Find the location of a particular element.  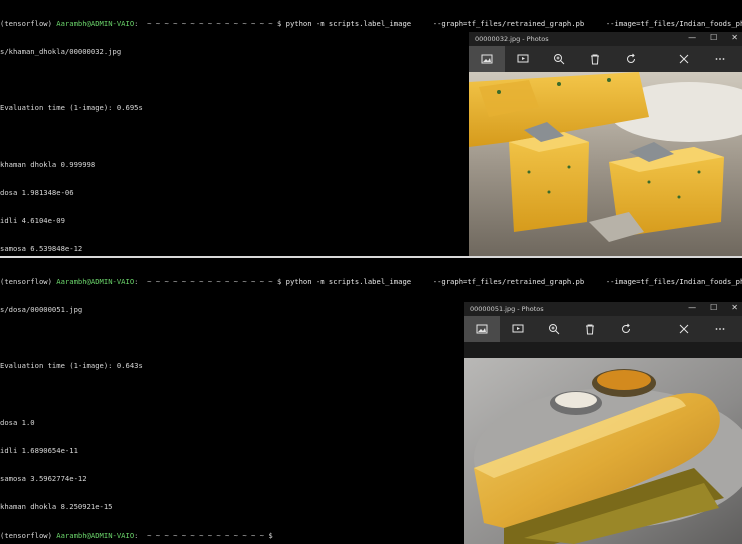

dosa-photo is located at coordinates (603, 451).